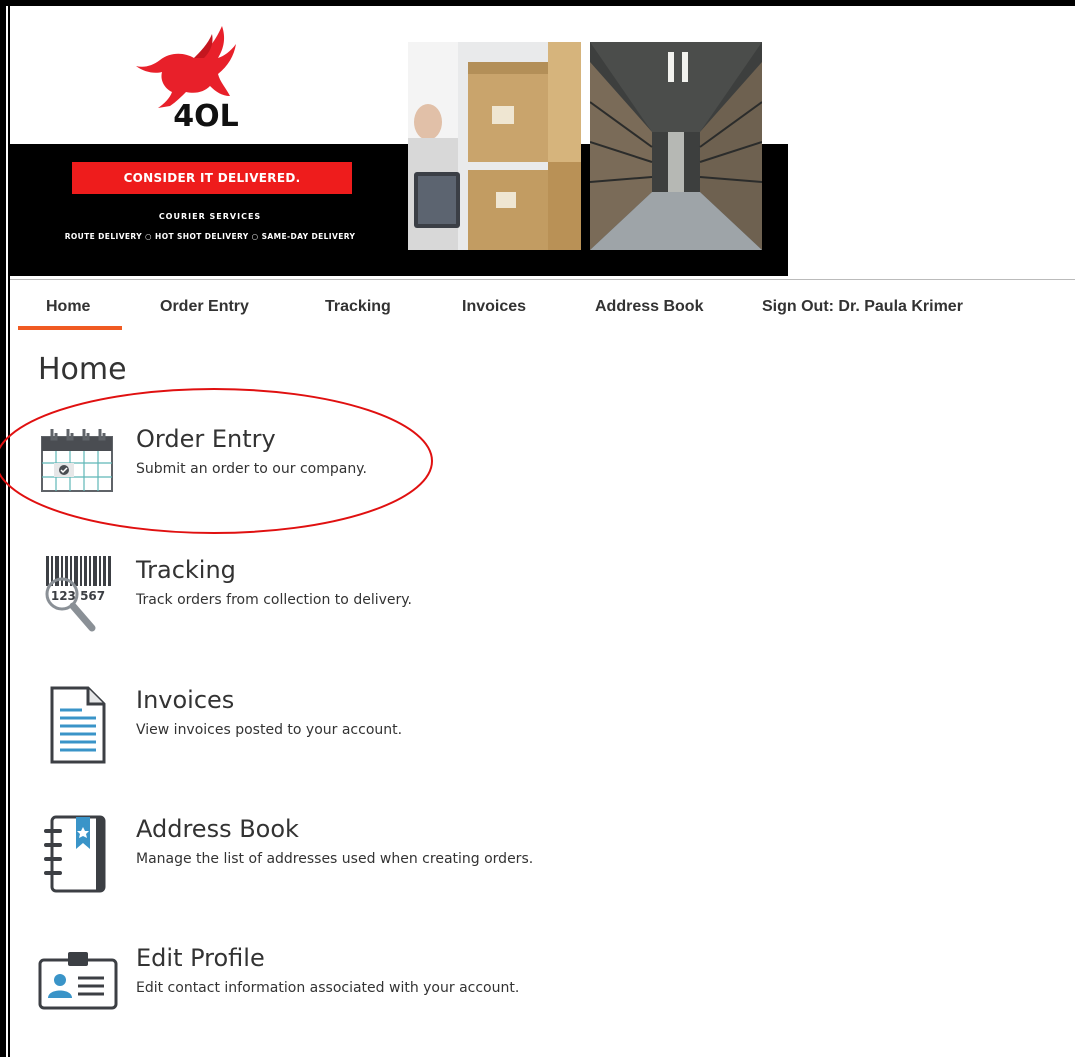  I want to click on window-frame-left, so click(3, 528).